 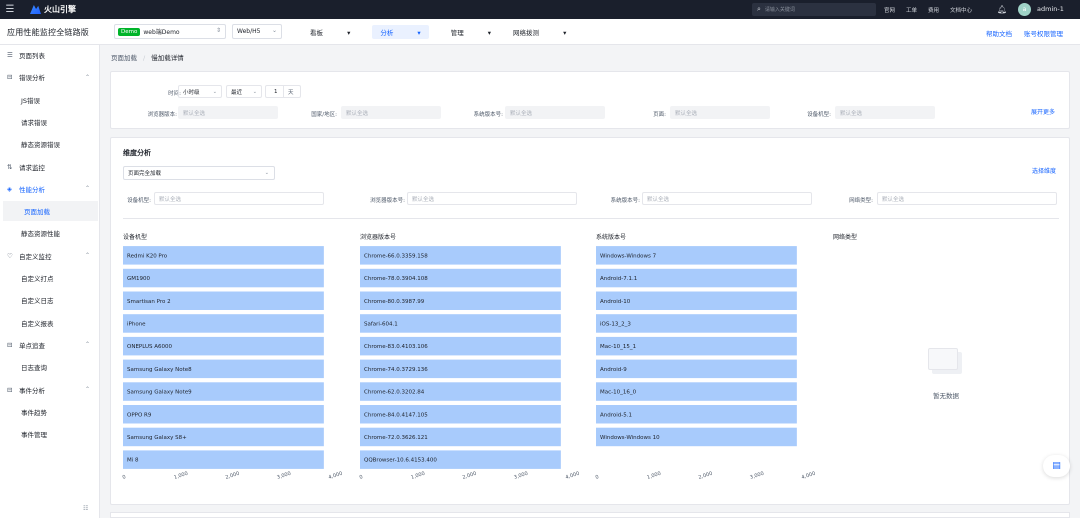 I want to click on range-unit: 天, so click(x=291, y=92).